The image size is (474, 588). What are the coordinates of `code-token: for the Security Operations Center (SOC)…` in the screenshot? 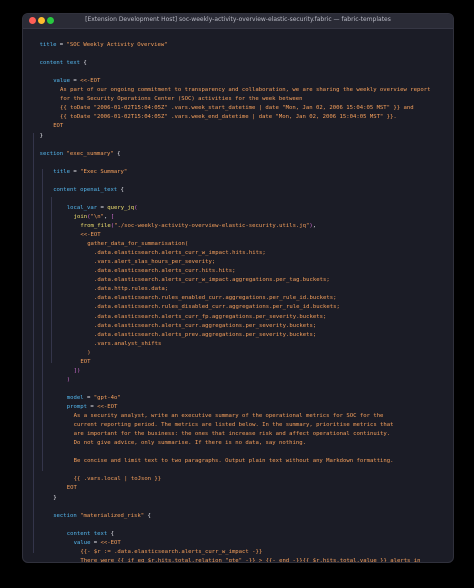 It's located at (181, 99).